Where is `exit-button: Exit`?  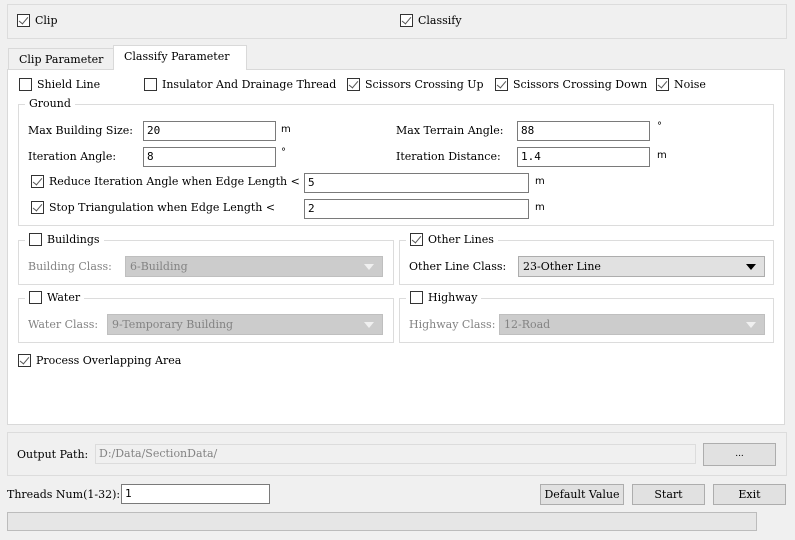
exit-button: Exit is located at coordinates (749, 494).